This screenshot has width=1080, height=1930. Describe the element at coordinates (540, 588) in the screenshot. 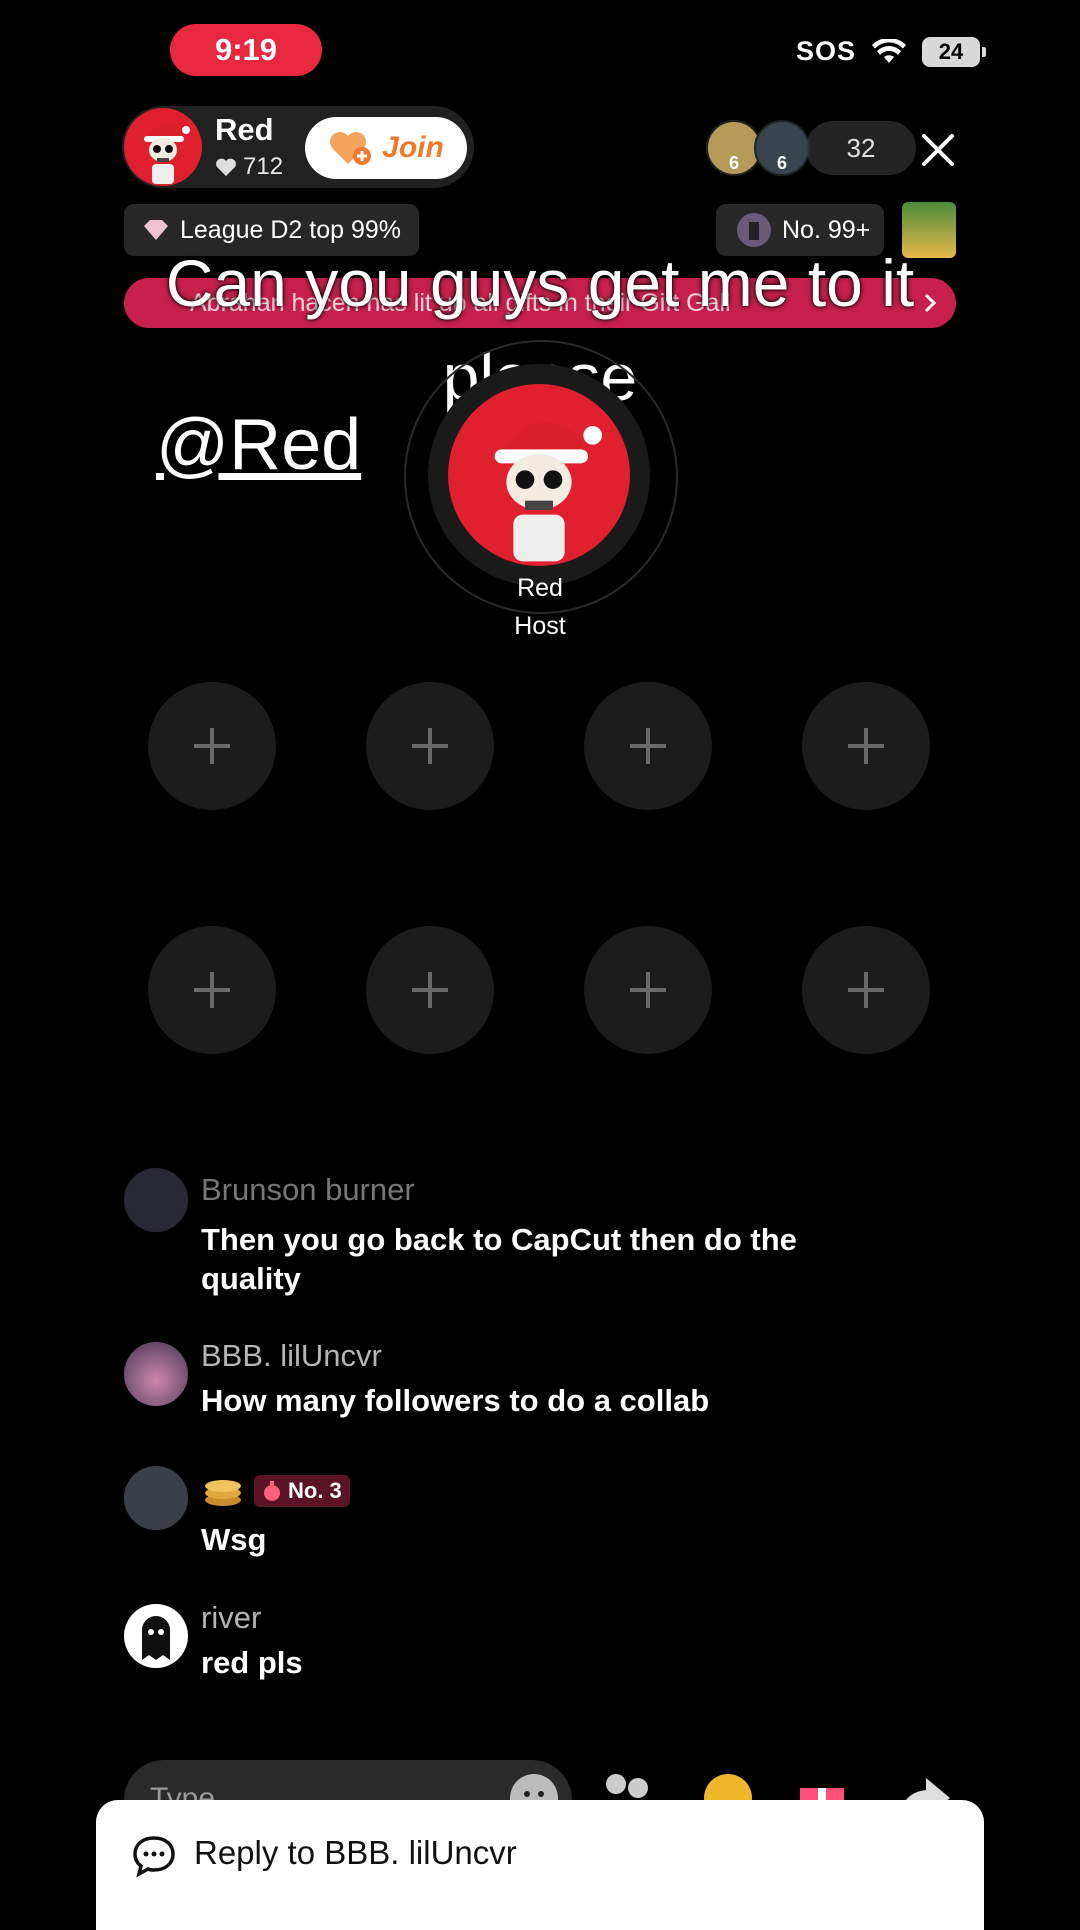

I see `center-host-name: Red` at that location.